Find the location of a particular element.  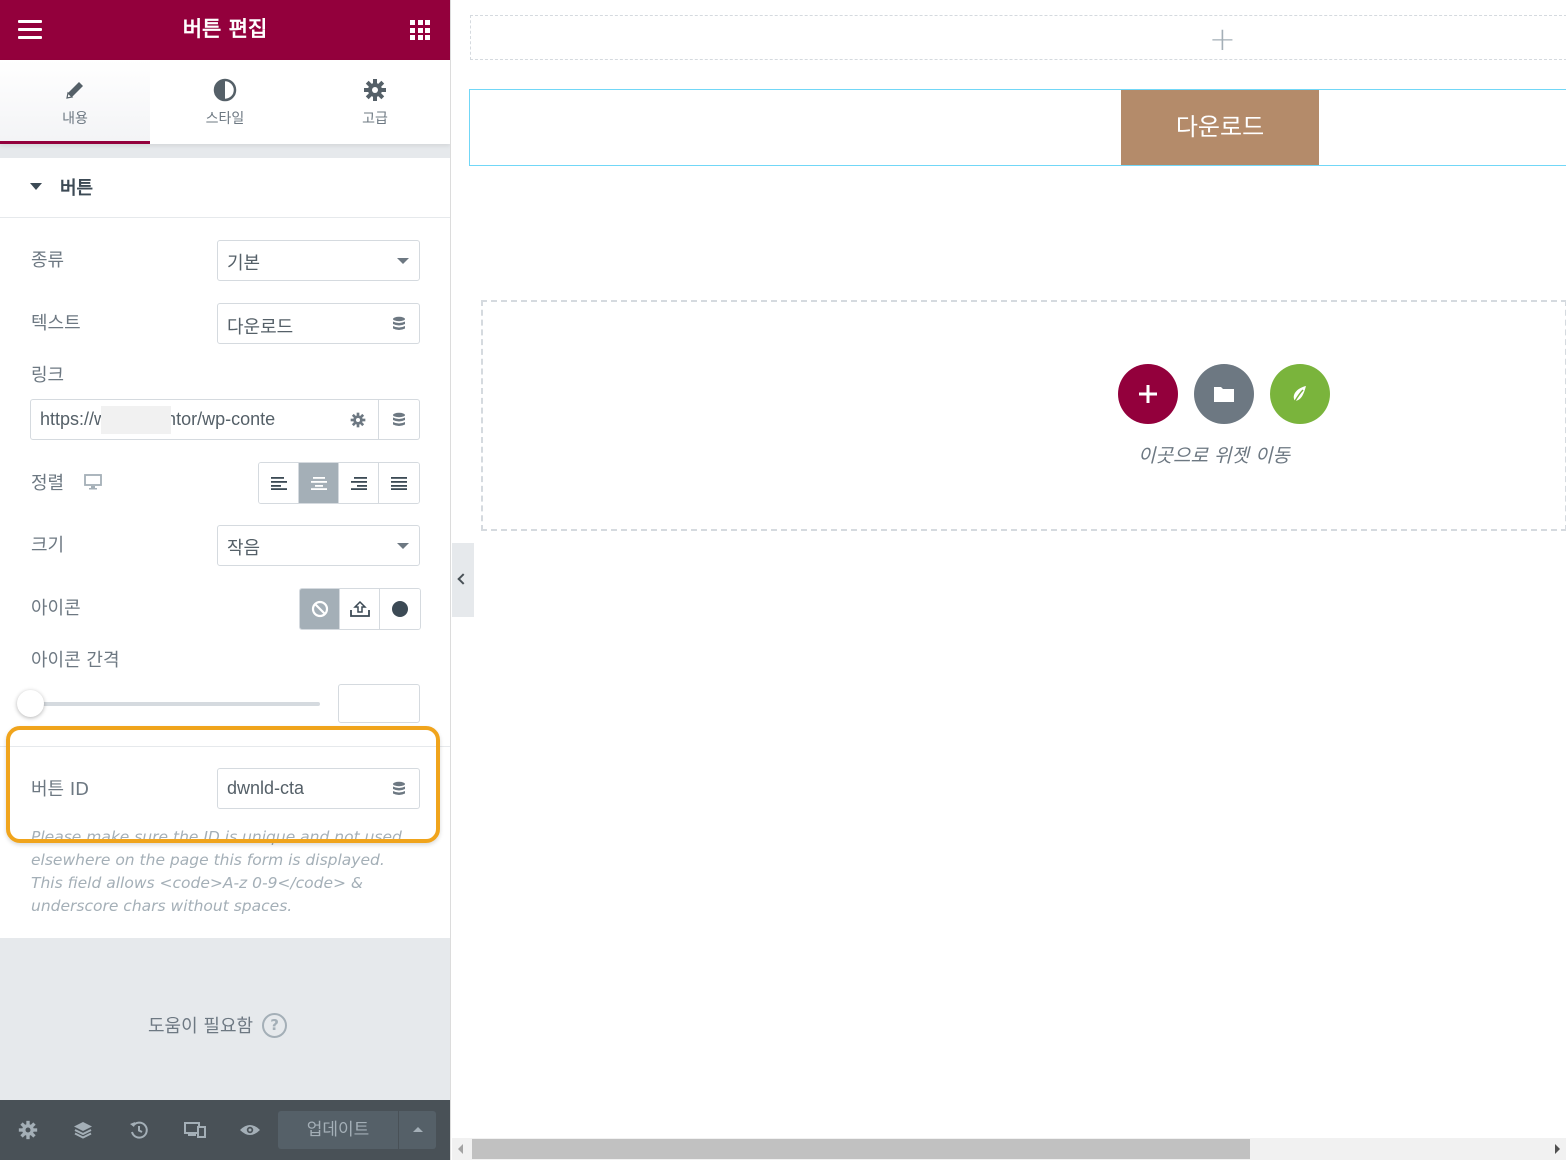

icon-button-group is located at coordinates (360, 609).